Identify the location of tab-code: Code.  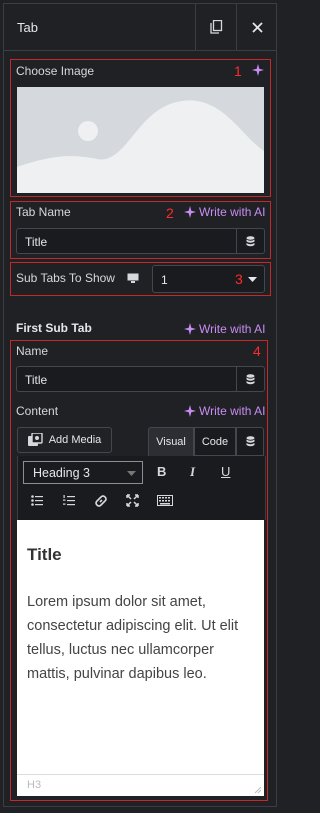
(215, 441).